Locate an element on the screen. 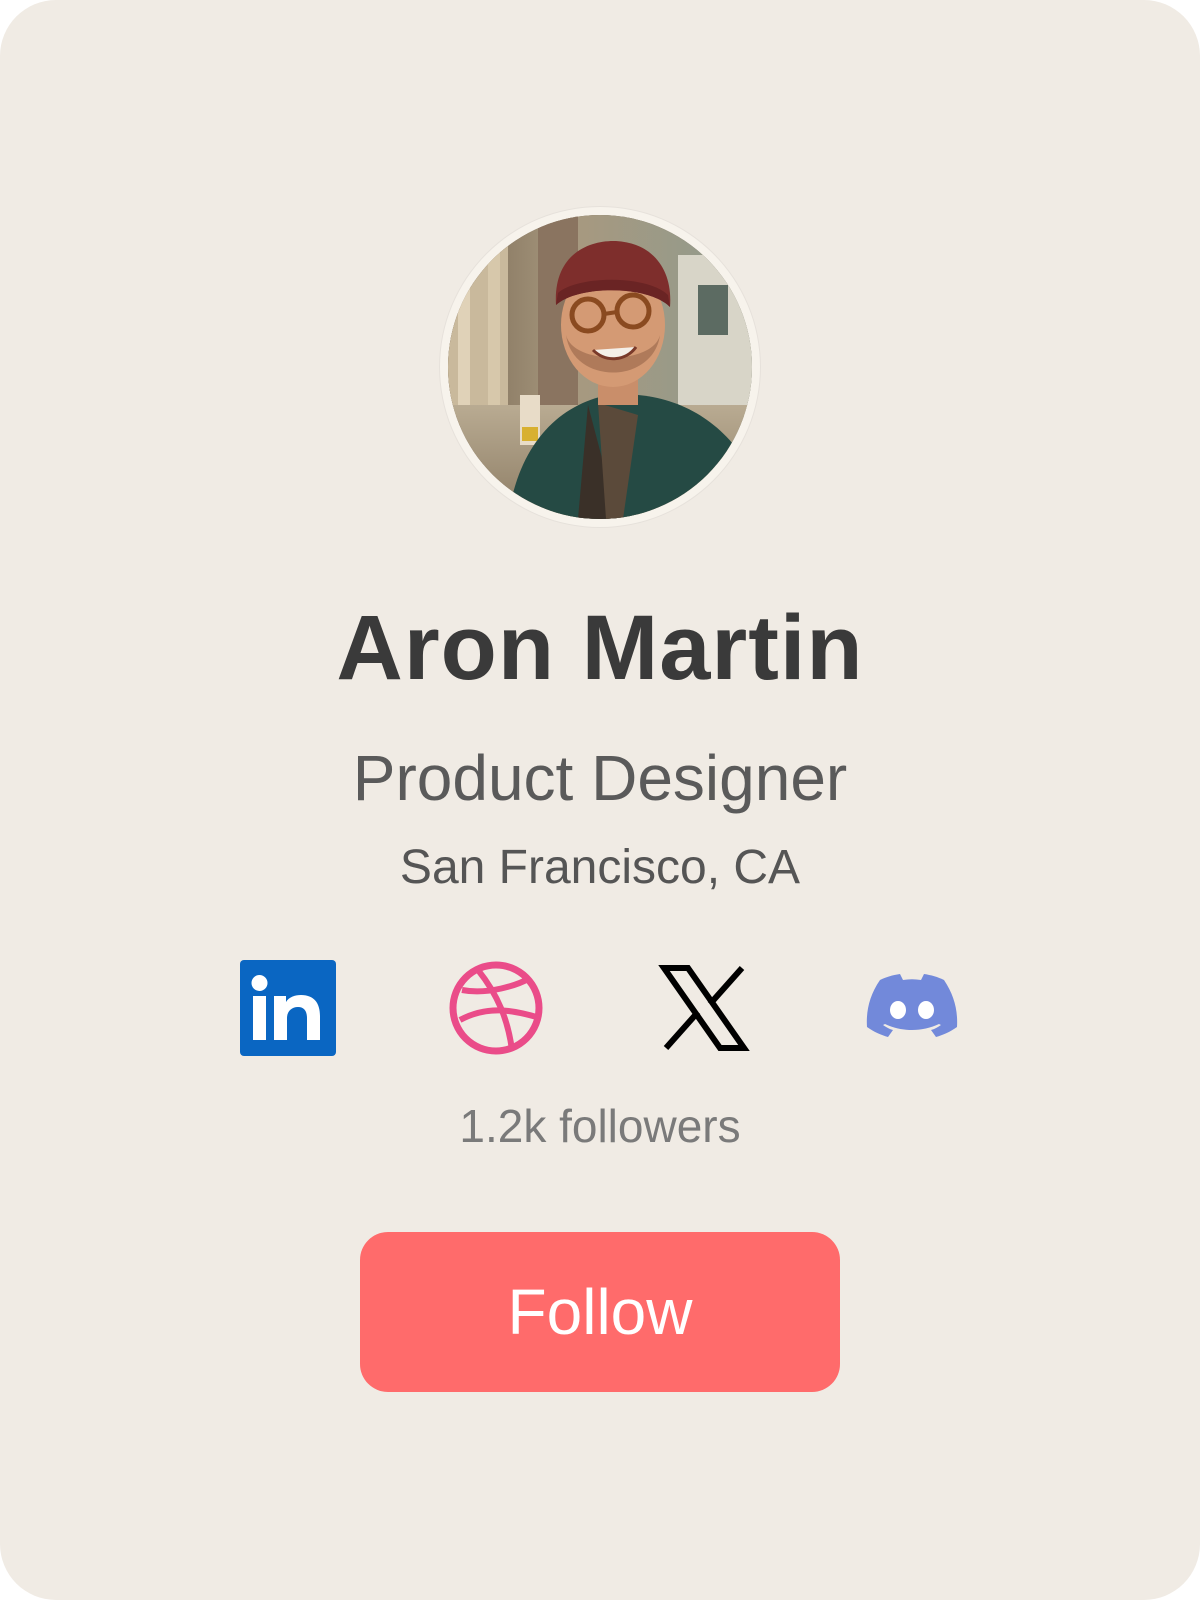  discord-link is located at coordinates (912, 1008).